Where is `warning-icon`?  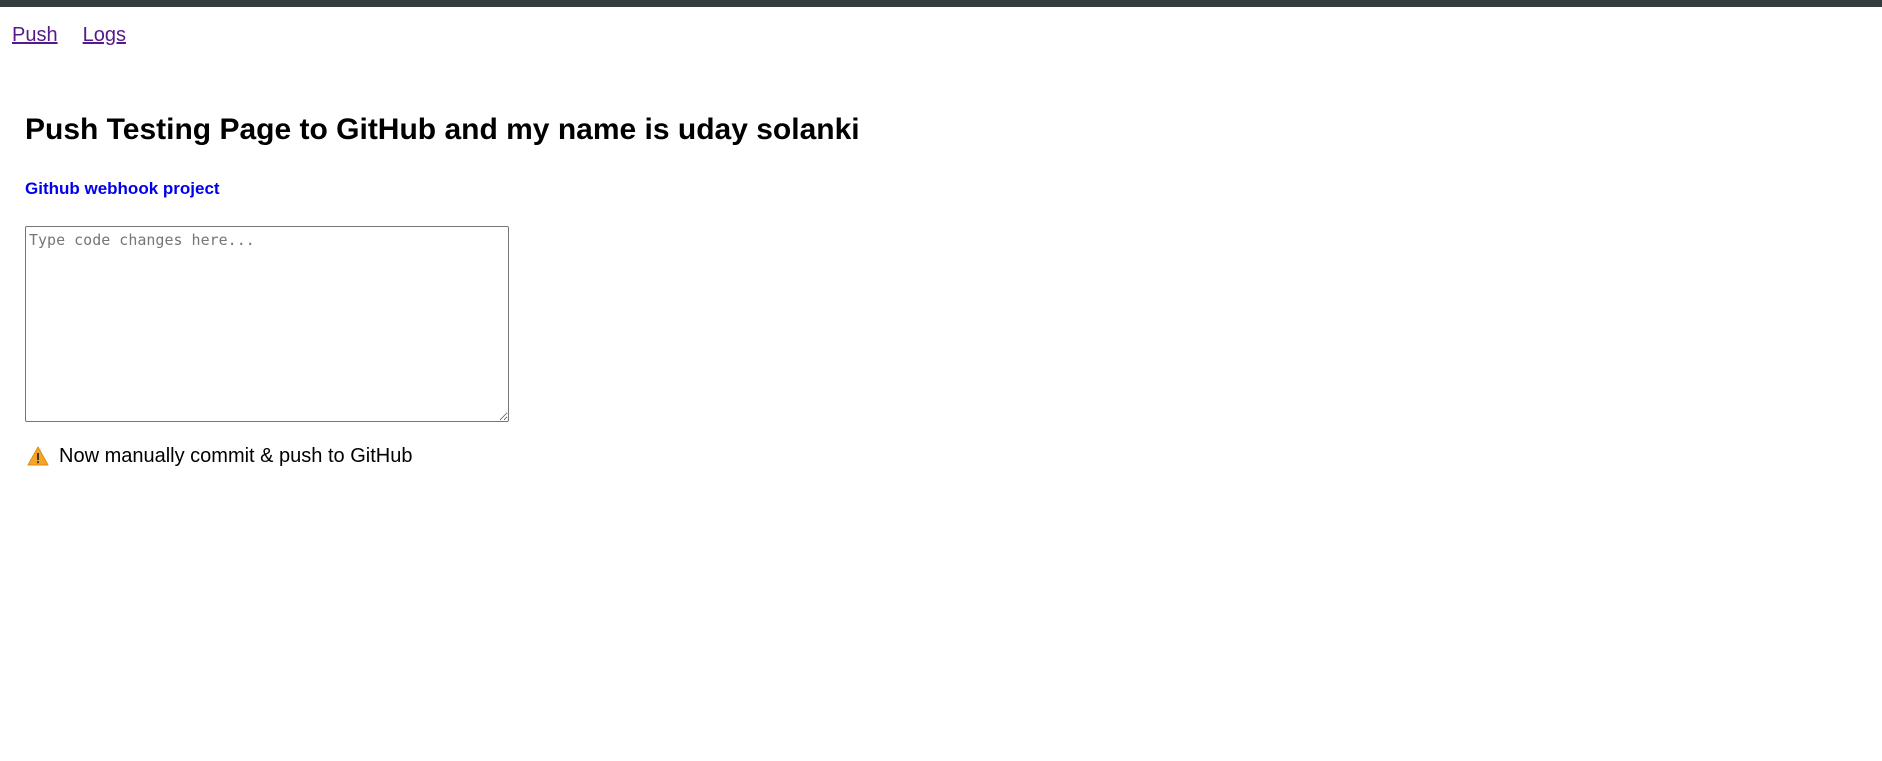 warning-icon is located at coordinates (38, 456).